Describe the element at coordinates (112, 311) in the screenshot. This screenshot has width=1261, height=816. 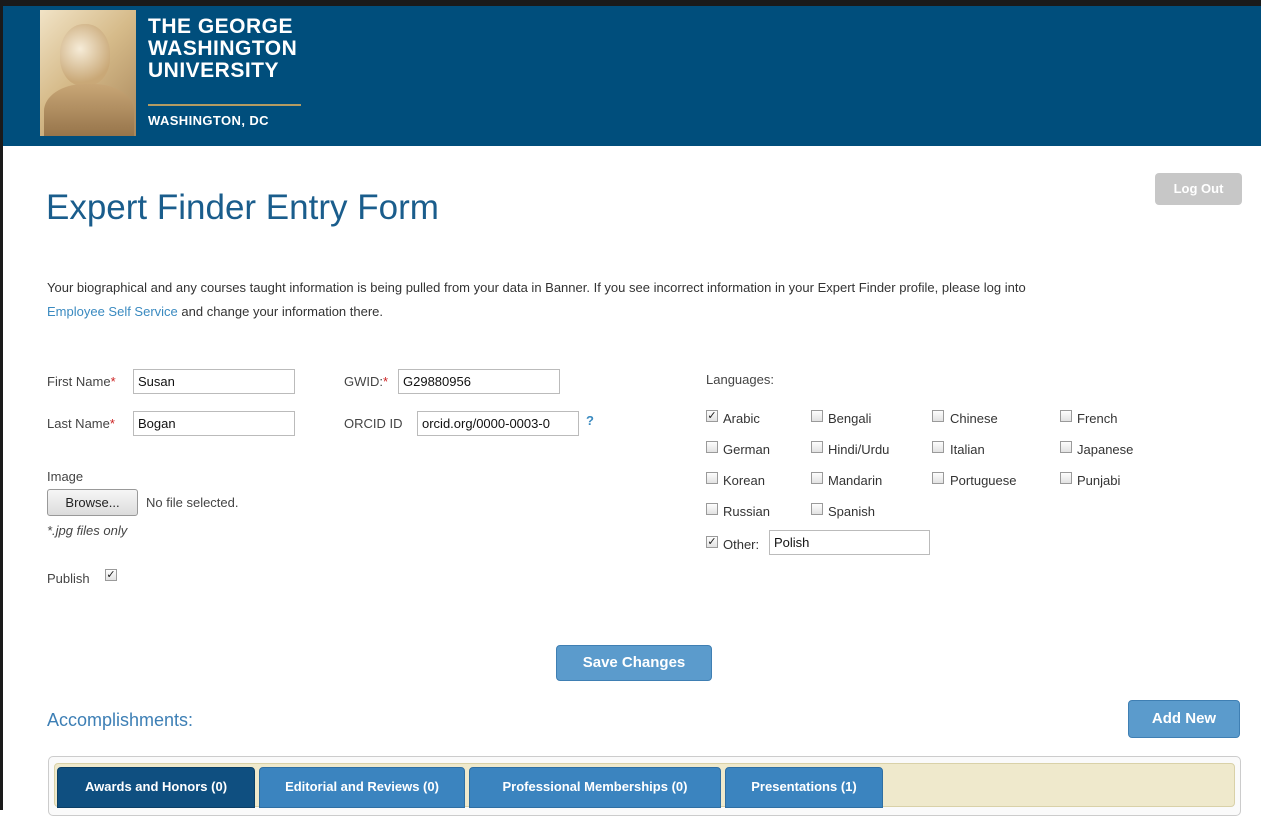
I see `employee-self-service-link: Employee Self Service` at that location.